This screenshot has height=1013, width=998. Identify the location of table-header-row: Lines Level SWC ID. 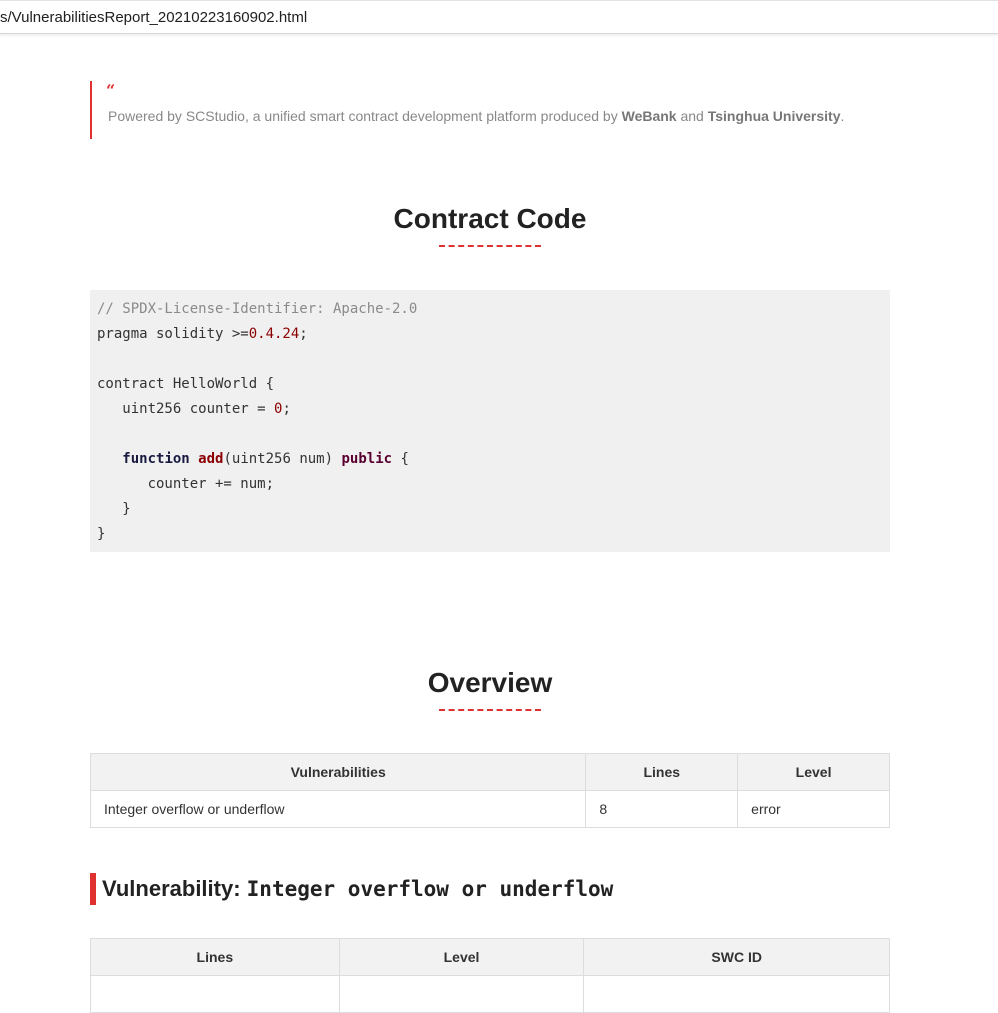
(490, 957).